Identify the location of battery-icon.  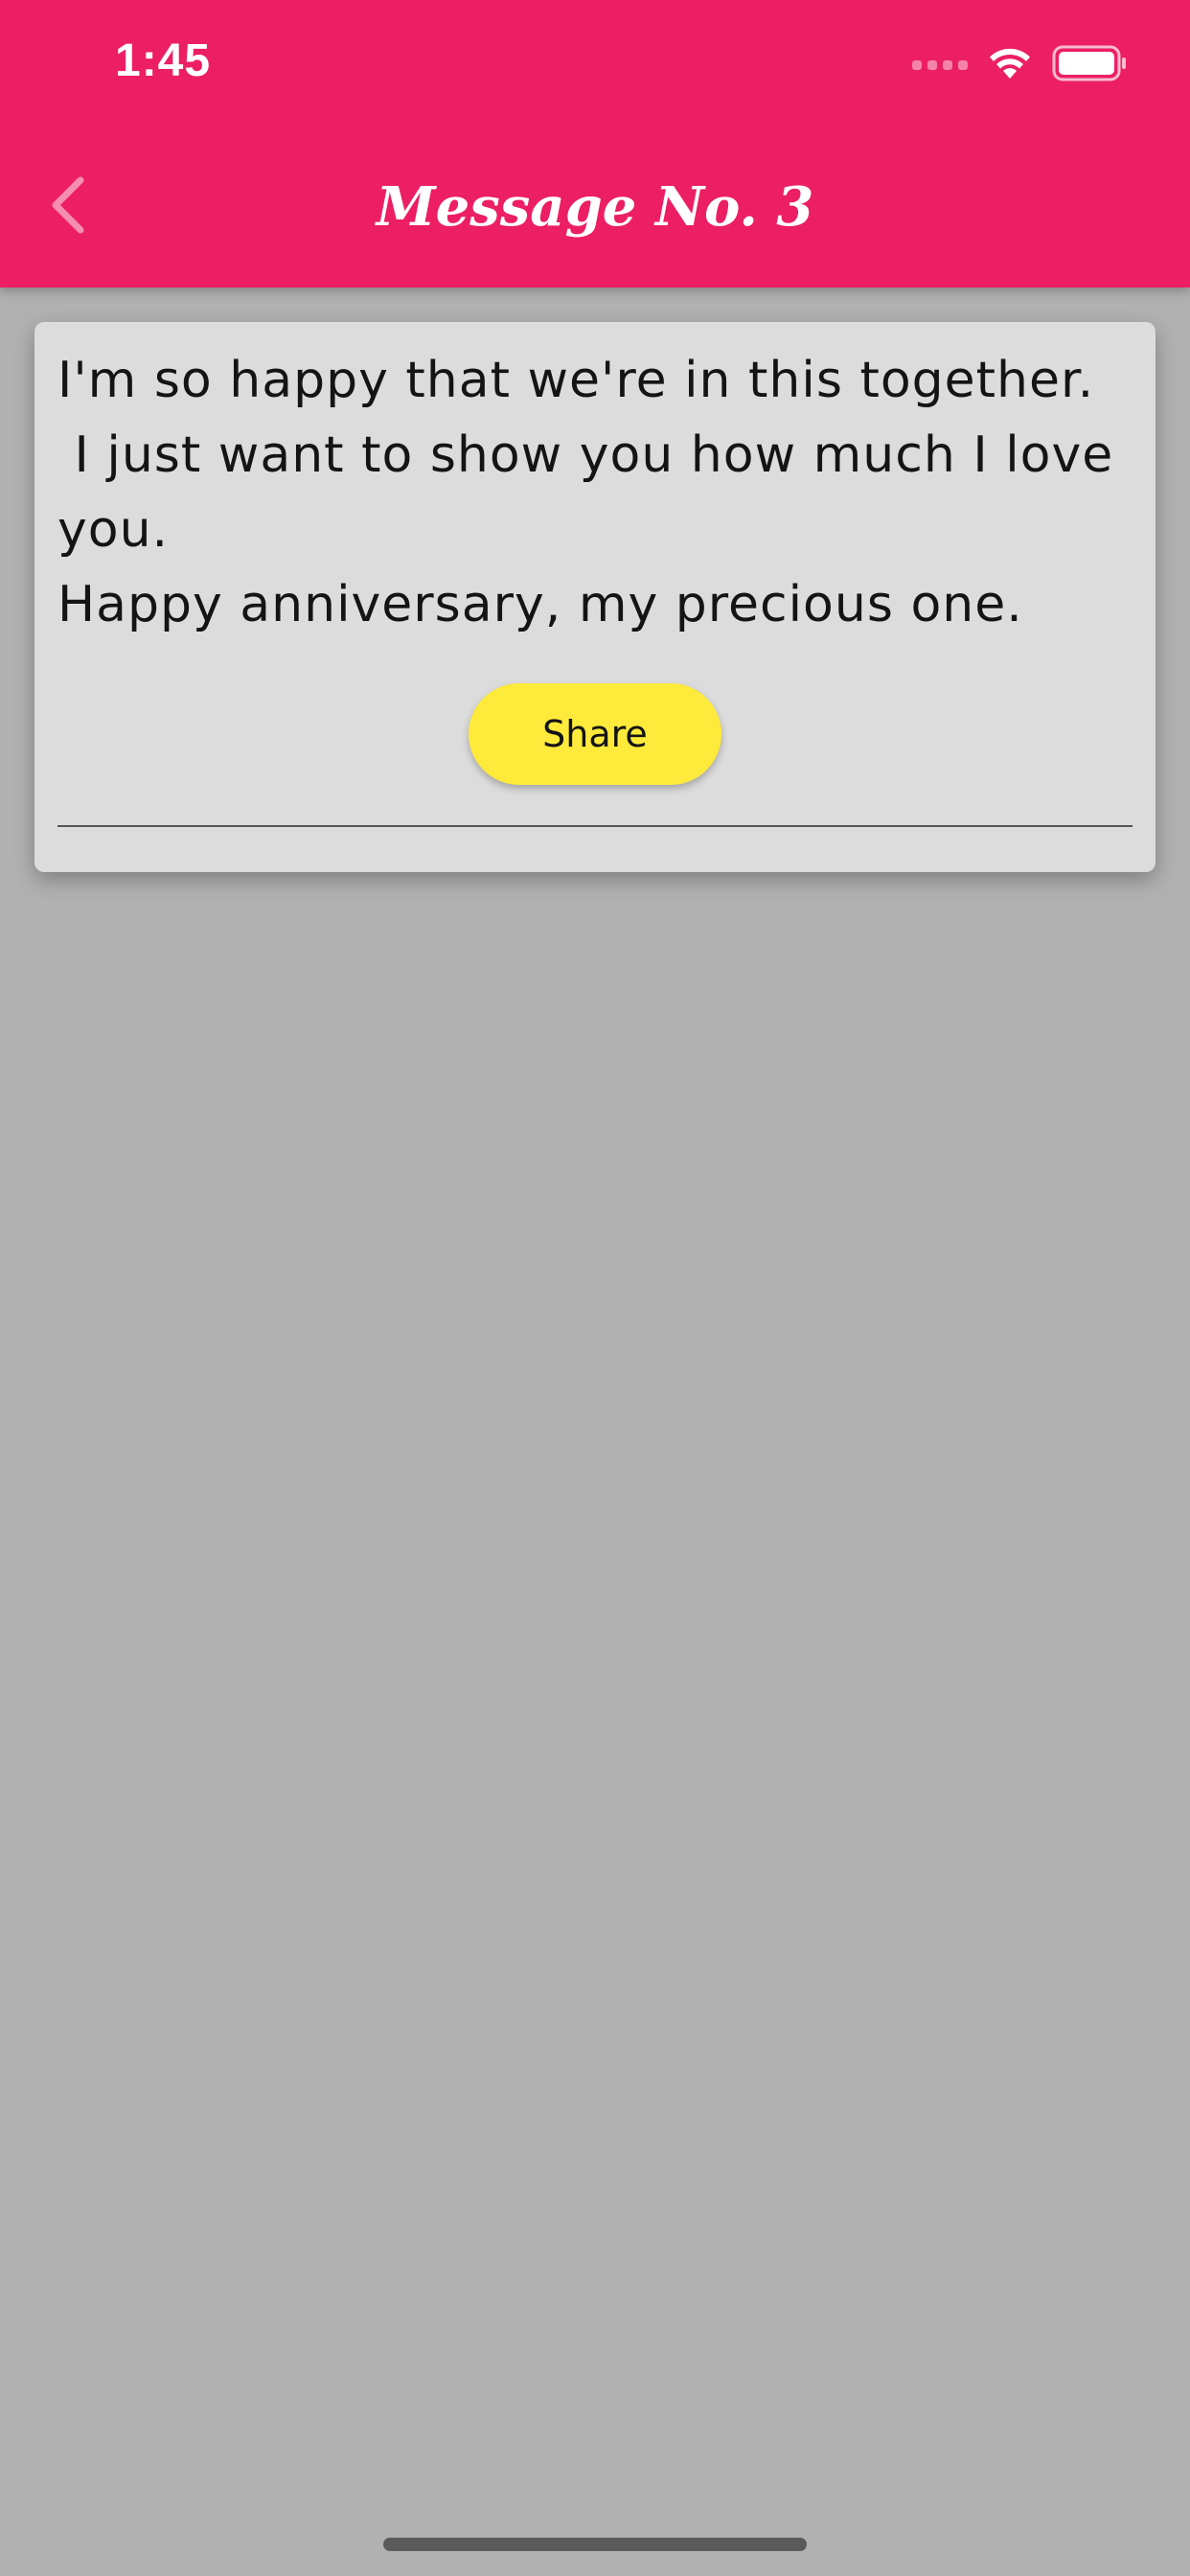
(1091, 65).